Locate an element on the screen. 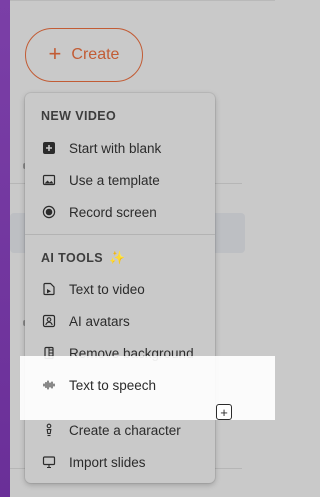  section-title-new-video: NEW VIDEO is located at coordinates (79, 116).